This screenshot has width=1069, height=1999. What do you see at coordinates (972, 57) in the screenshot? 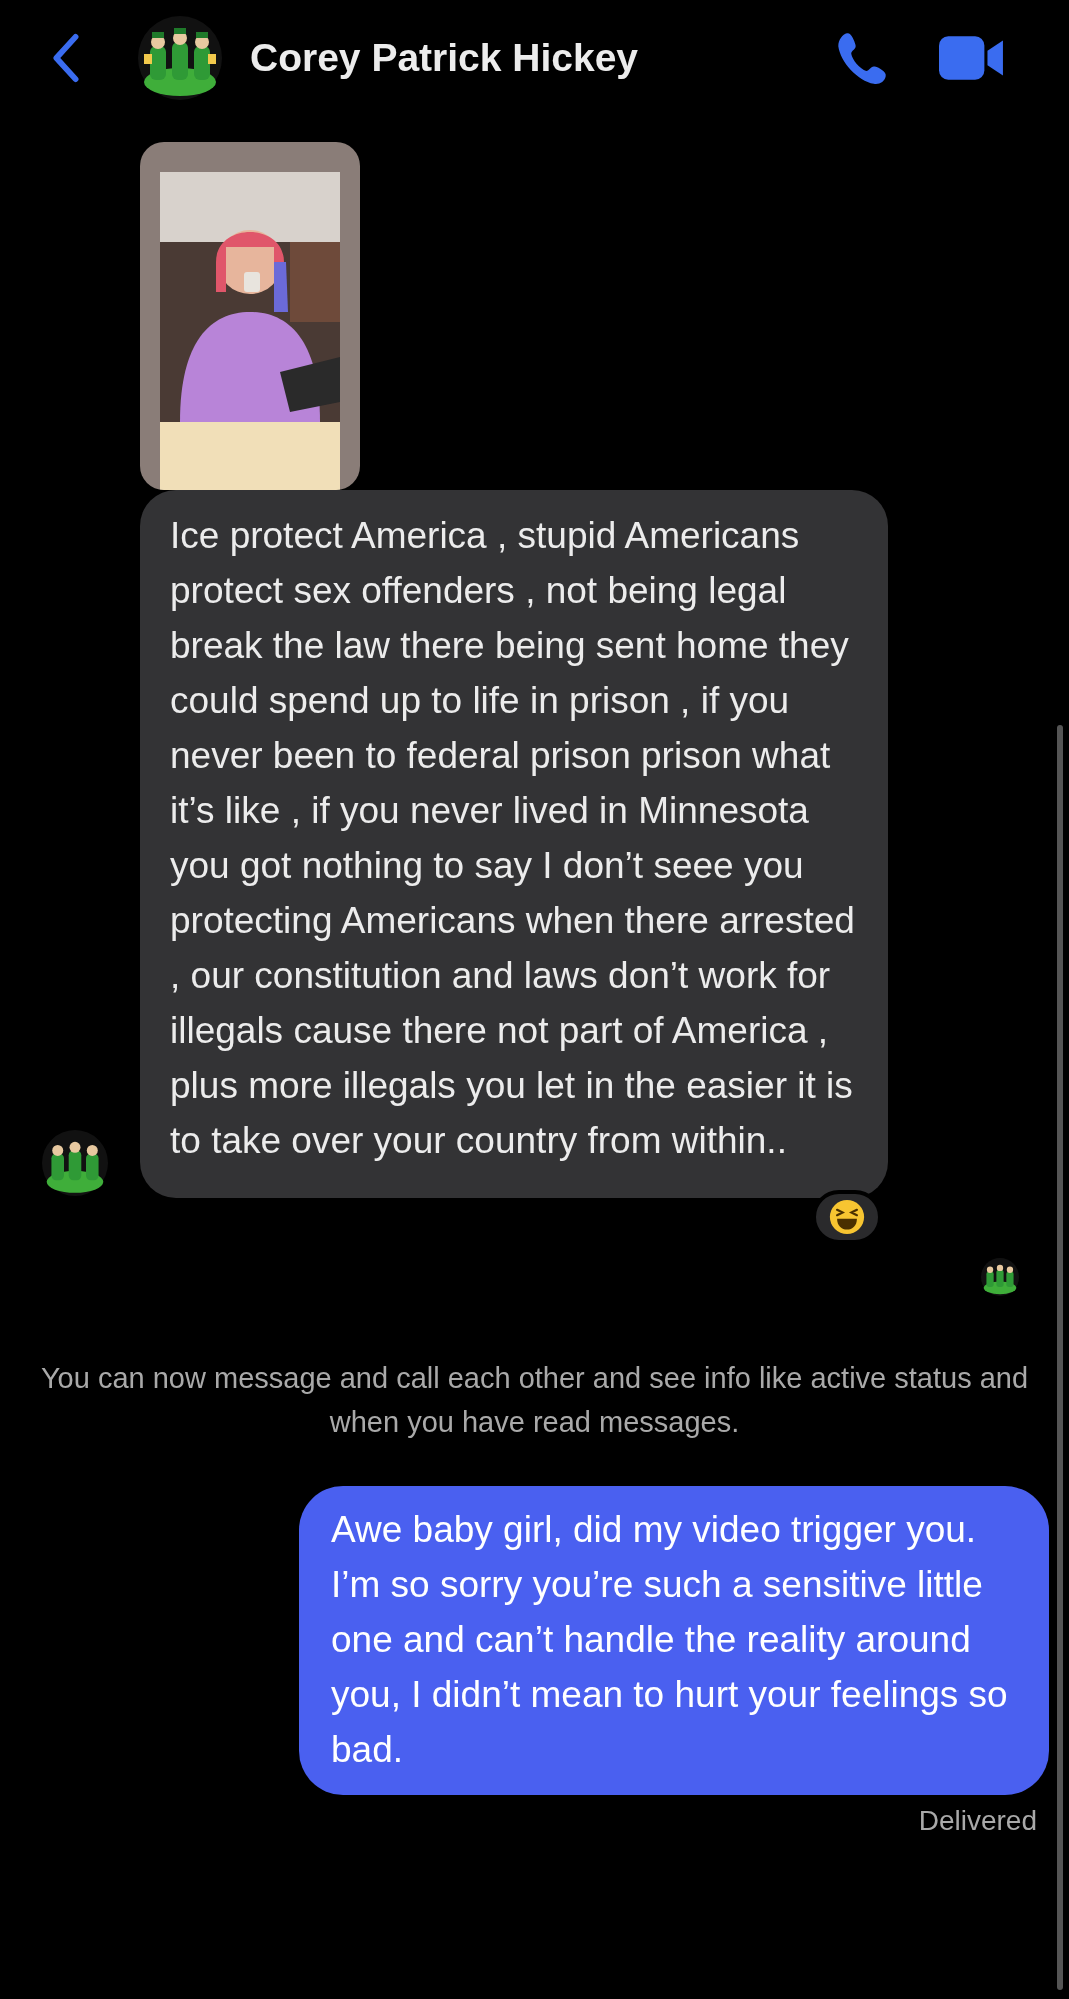
I see `video-call-icon` at bounding box center [972, 57].